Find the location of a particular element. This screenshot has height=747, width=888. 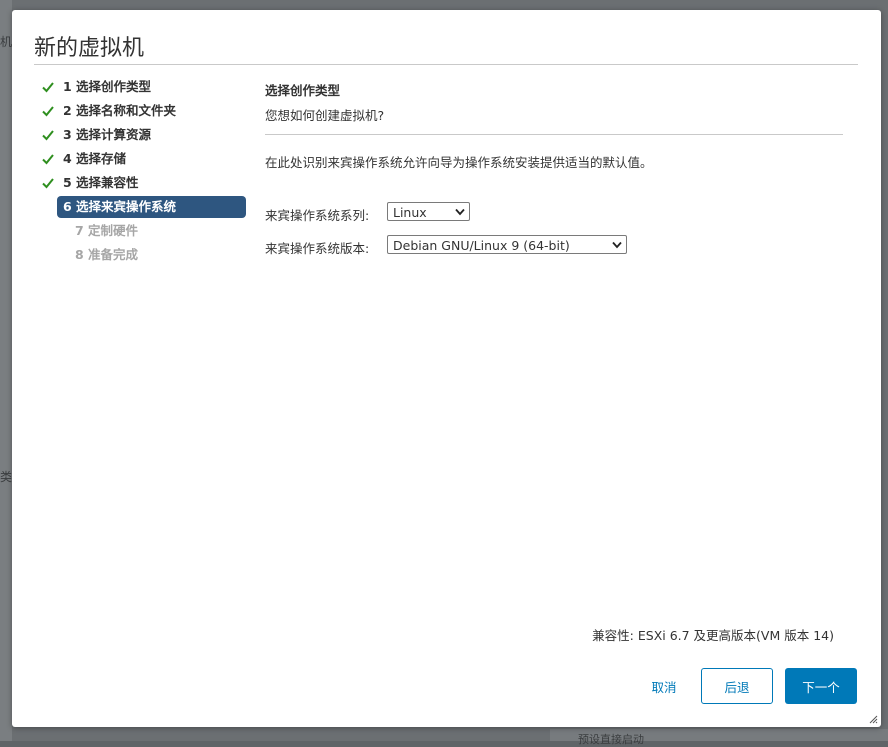

wizard-step-label: 2 选择名称和文件夹 is located at coordinates (120, 110).